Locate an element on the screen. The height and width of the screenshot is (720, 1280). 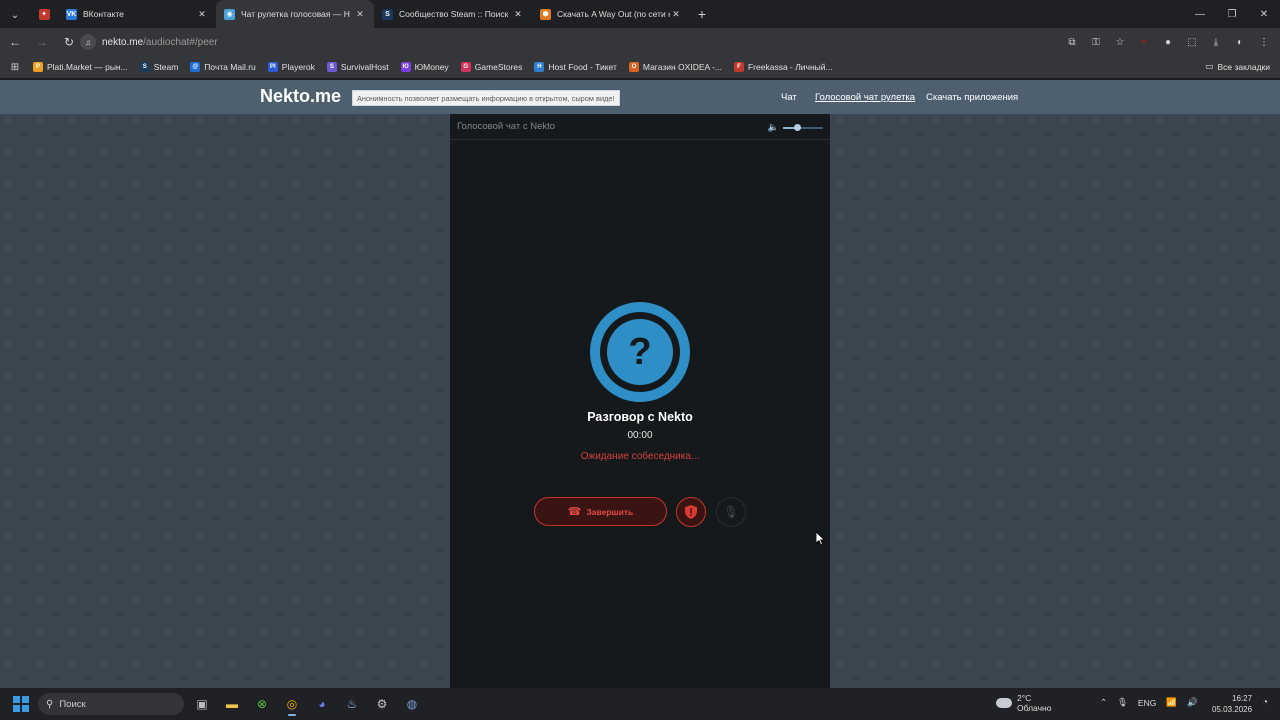
nav-voice-chat: Голосовой чат рулетка is located at coordinates (865, 97).